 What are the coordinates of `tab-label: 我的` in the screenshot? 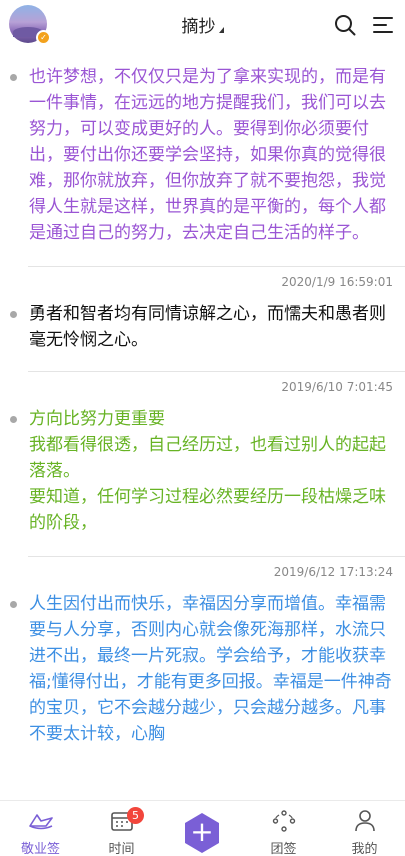 It's located at (364, 849).